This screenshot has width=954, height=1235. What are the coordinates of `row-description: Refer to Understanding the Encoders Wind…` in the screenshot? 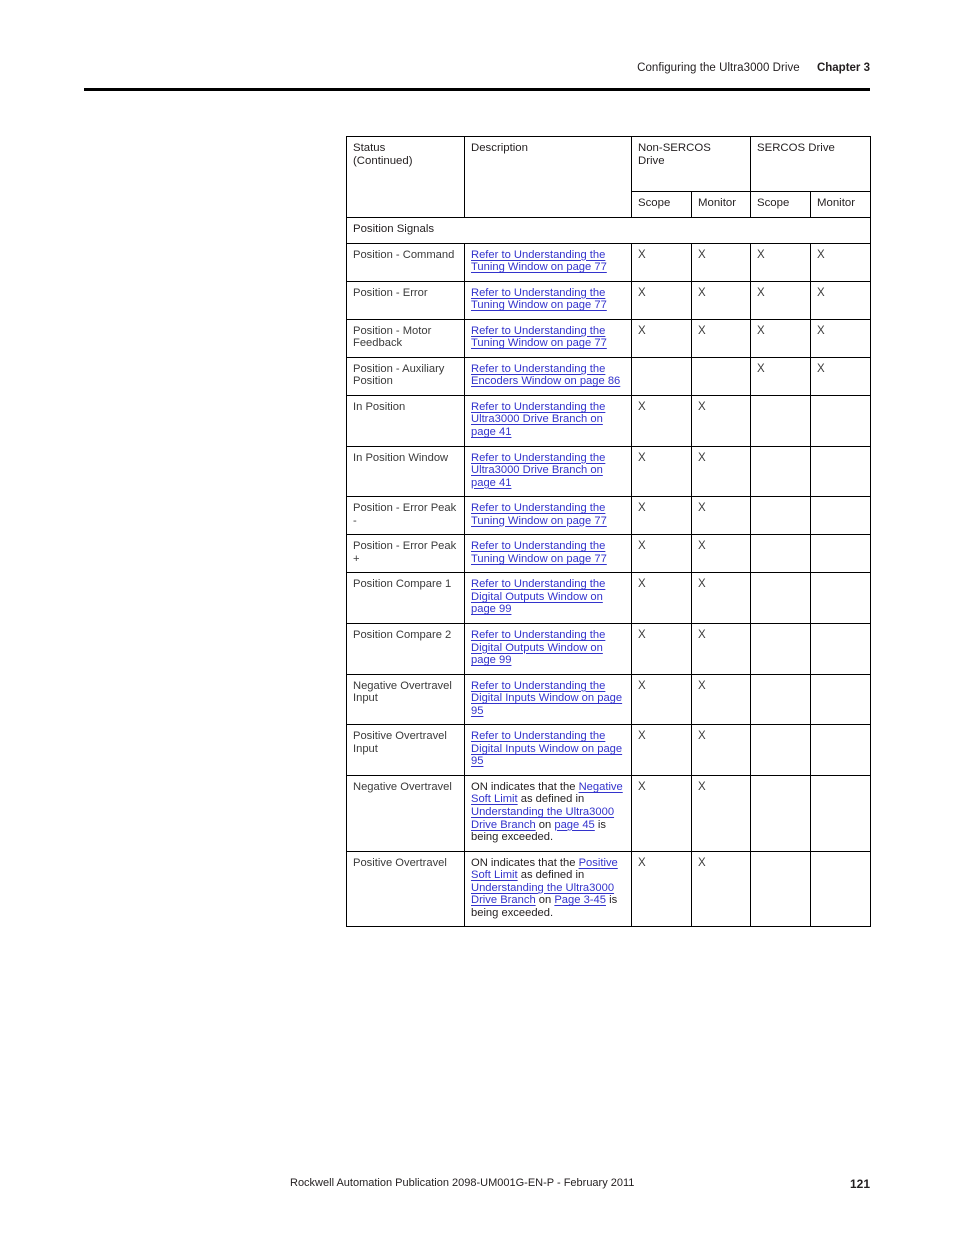 It's located at (548, 376).